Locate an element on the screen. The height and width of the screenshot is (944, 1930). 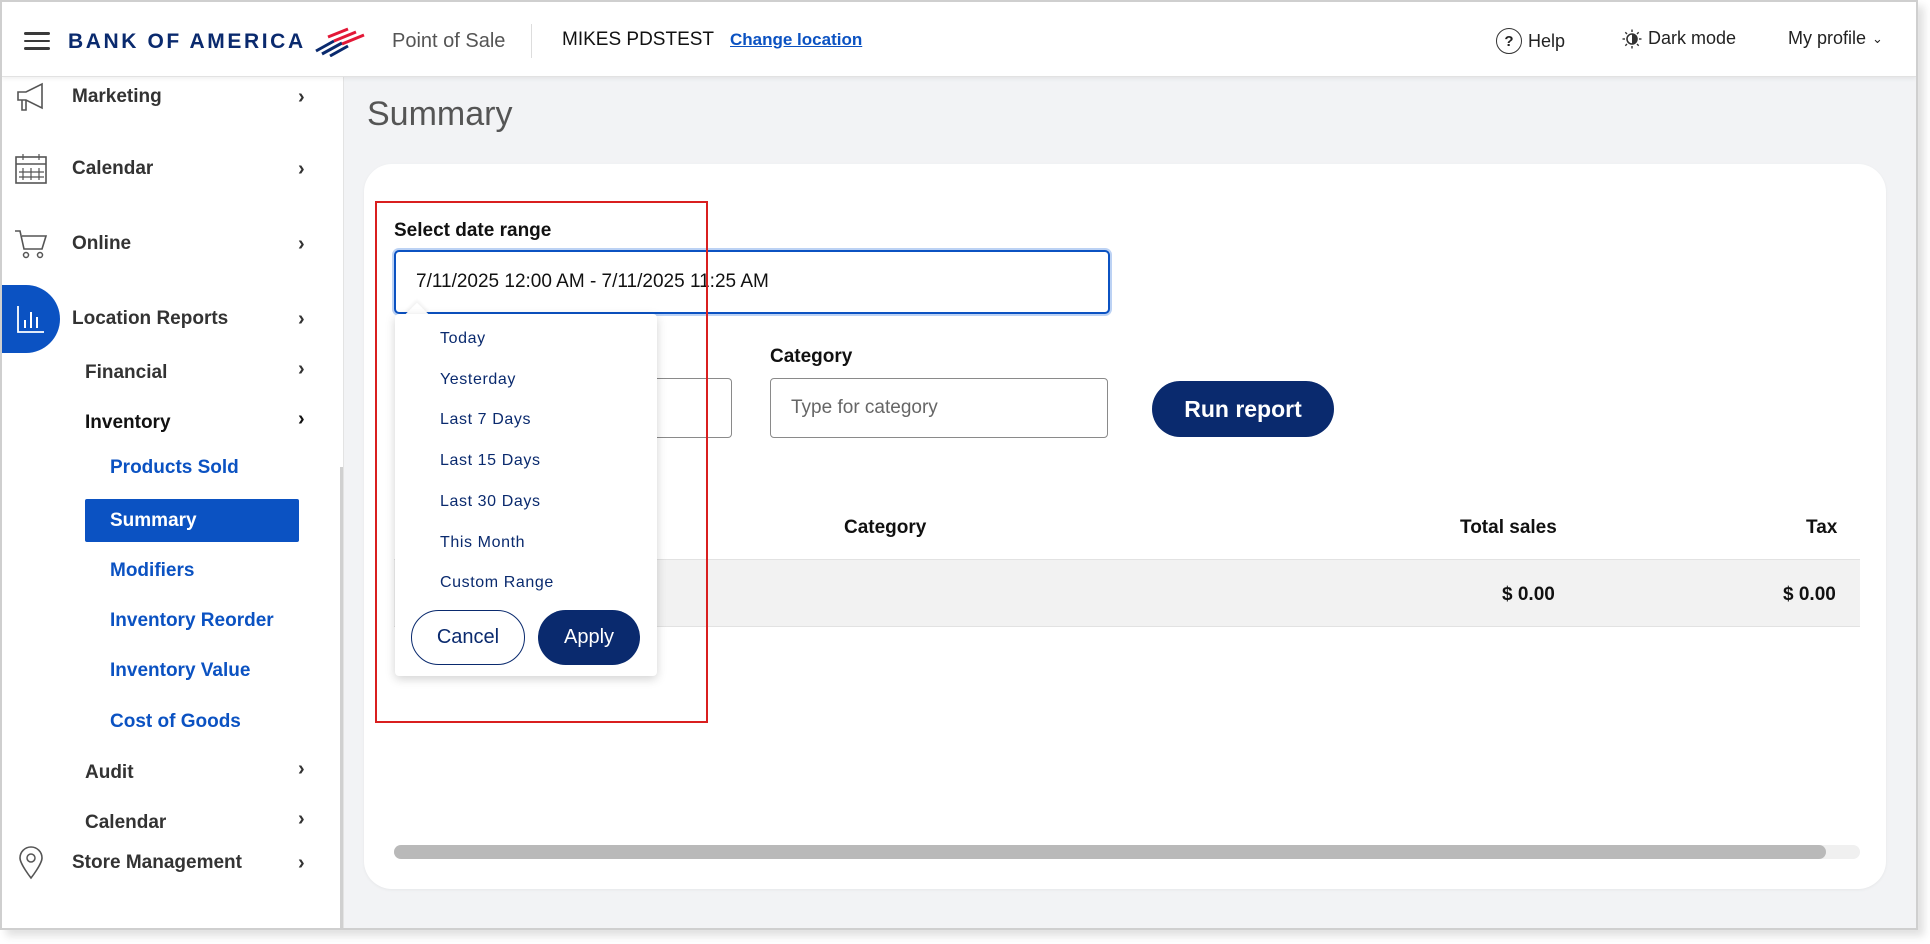
column-header-tax: Tax is located at coordinates (1821, 528).